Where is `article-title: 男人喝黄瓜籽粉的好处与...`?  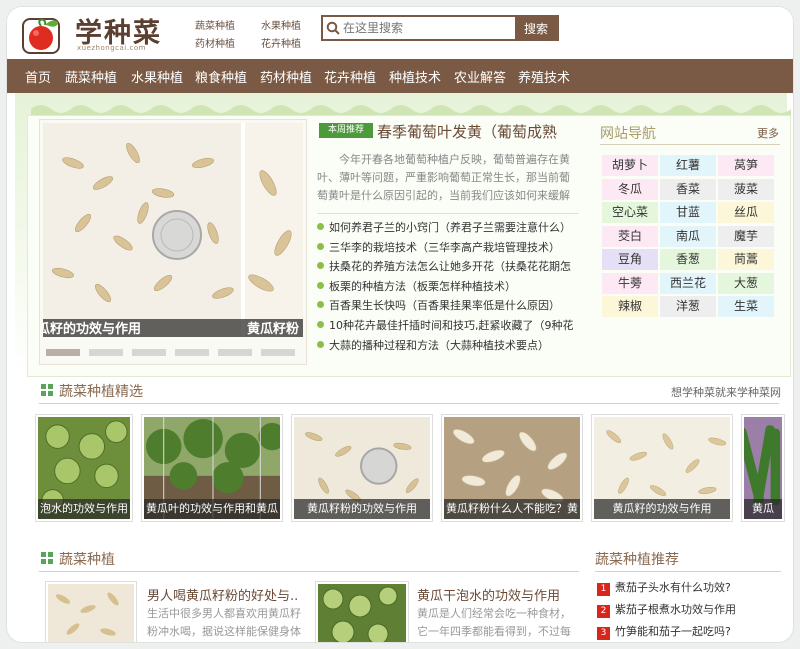
article-title: 男人喝黄瓜籽粉的好处与... is located at coordinates (222, 594).